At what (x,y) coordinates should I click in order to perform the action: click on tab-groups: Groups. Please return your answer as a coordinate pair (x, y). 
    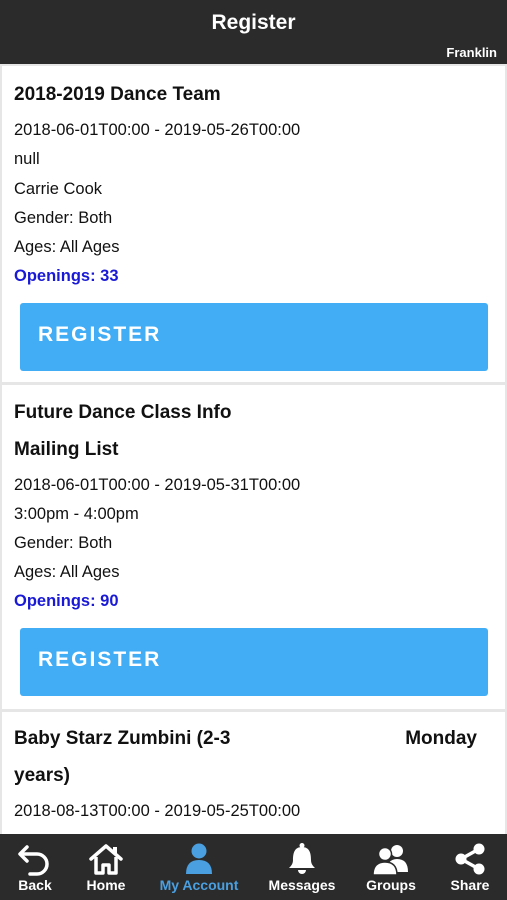
    Looking at the image, I should click on (391, 867).